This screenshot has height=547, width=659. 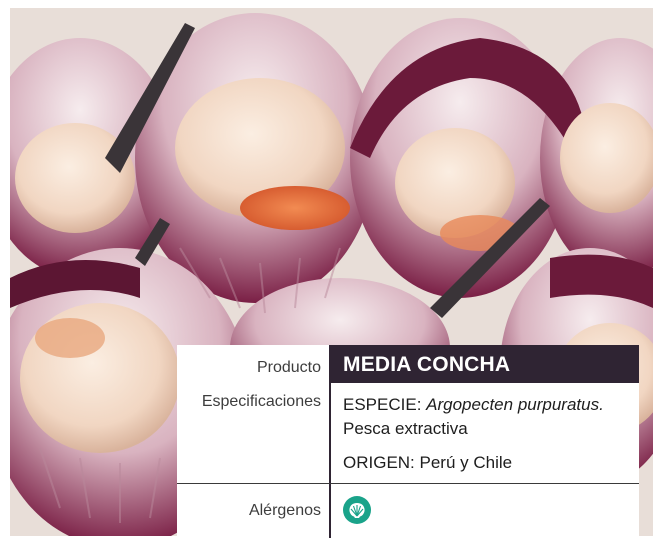 What do you see at coordinates (484, 511) in the screenshot?
I see `allergens-value` at bounding box center [484, 511].